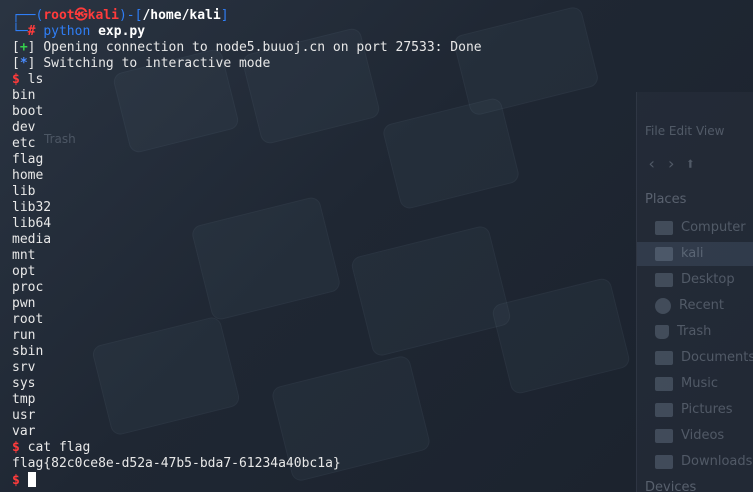 The height and width of the screenshot is (492, 753). What do you see at coordinates (28, 111) in the screenshot?
I see `listing-entry: boot` at bounding box center [28, 111].